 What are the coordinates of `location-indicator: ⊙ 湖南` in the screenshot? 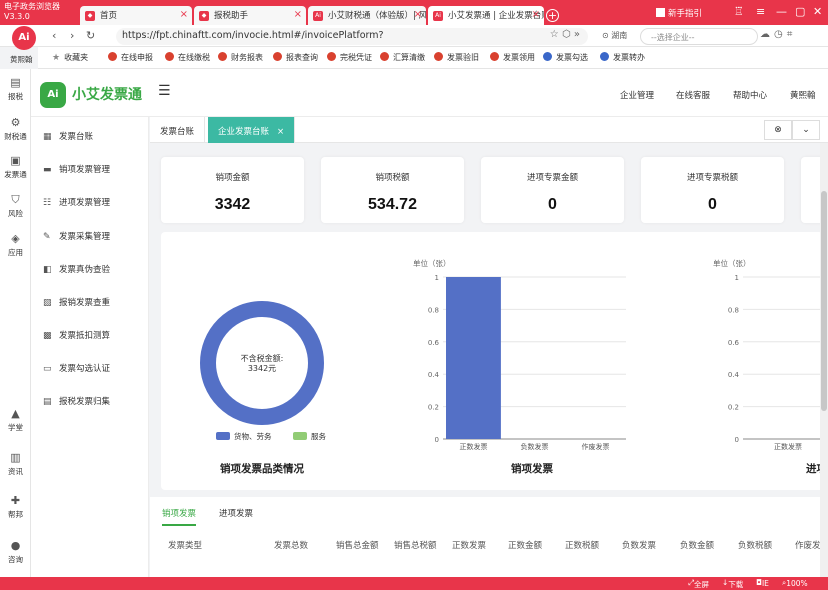 It's located at (614, 35).